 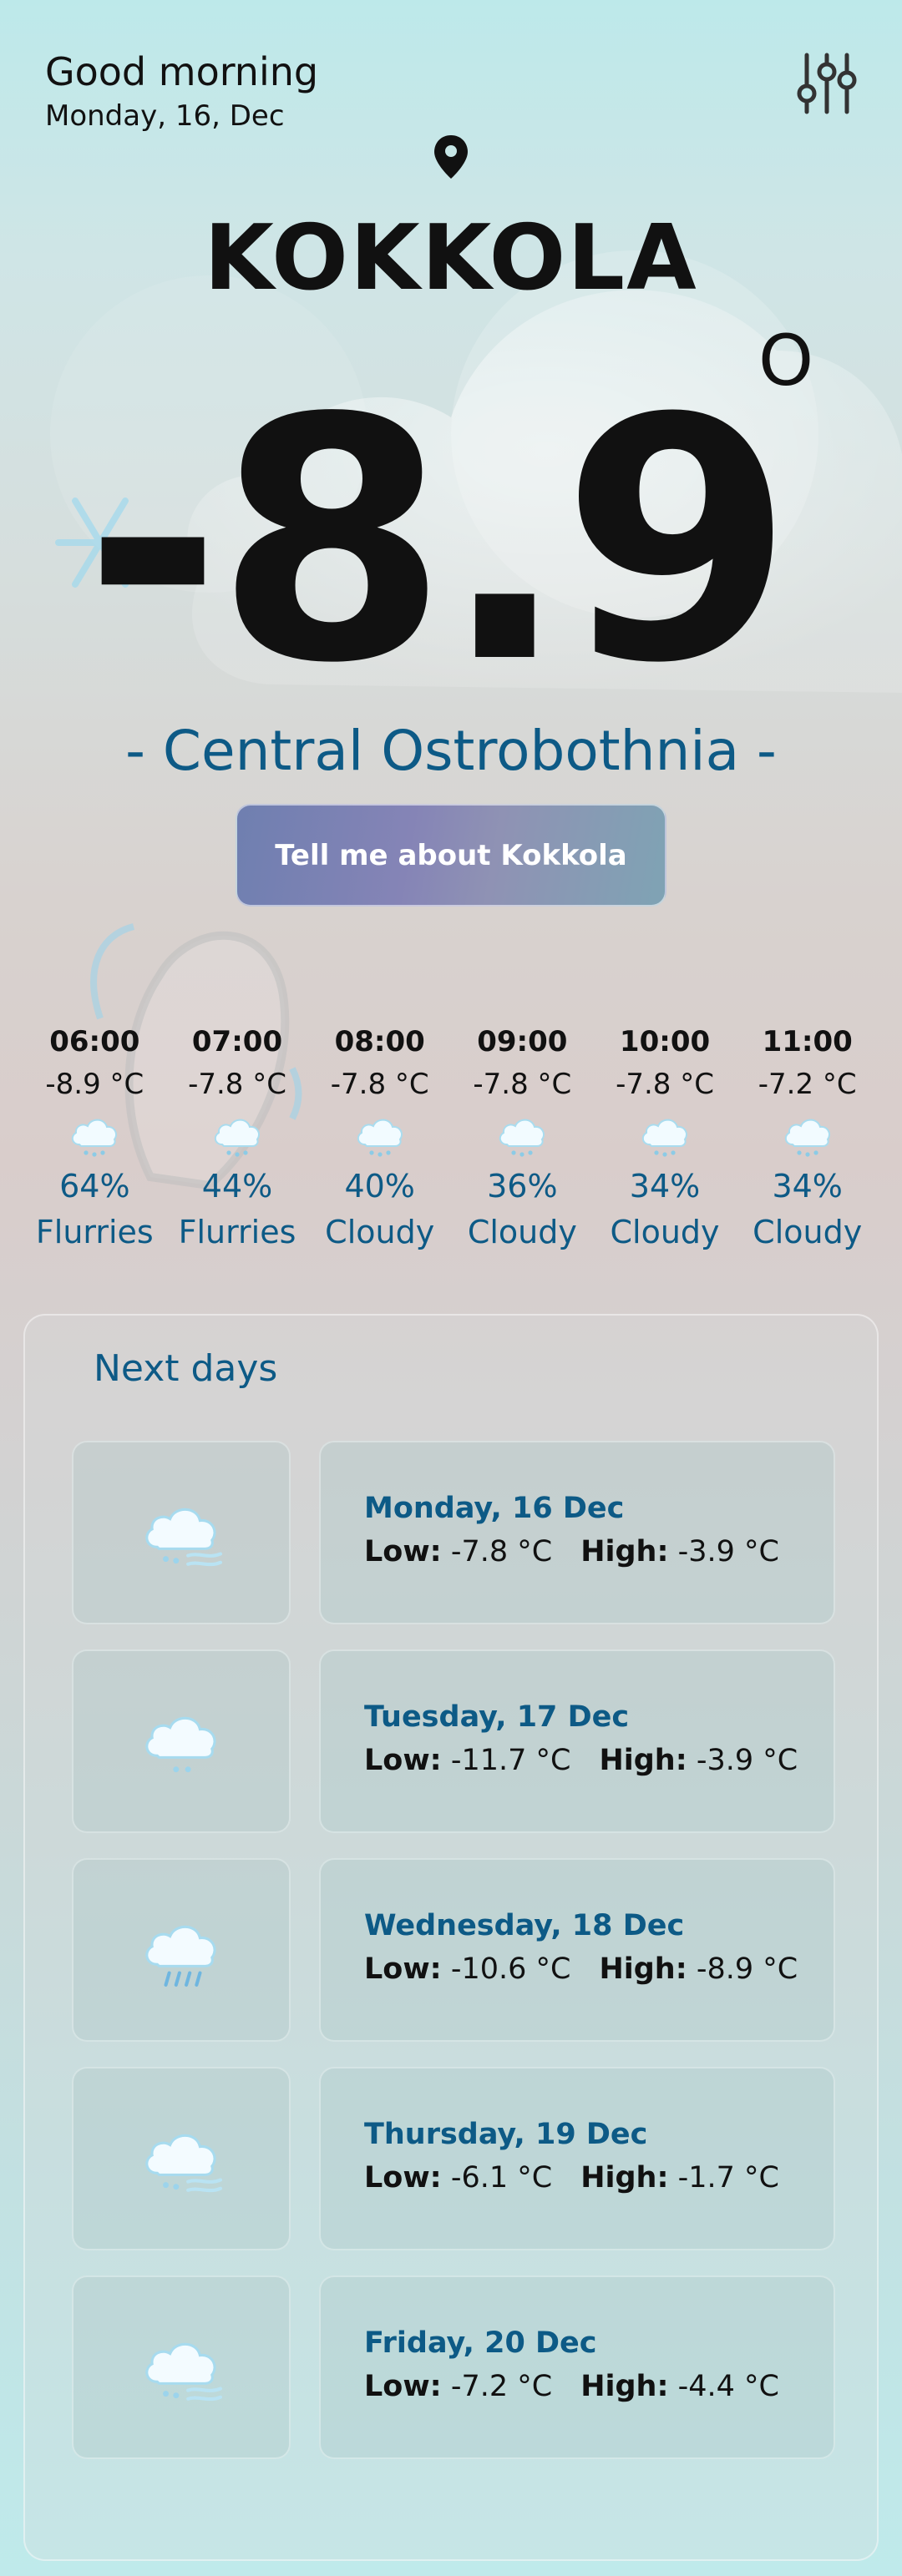 I want to click on low-value: -11.7 °C, so click(x=510, y=1761).